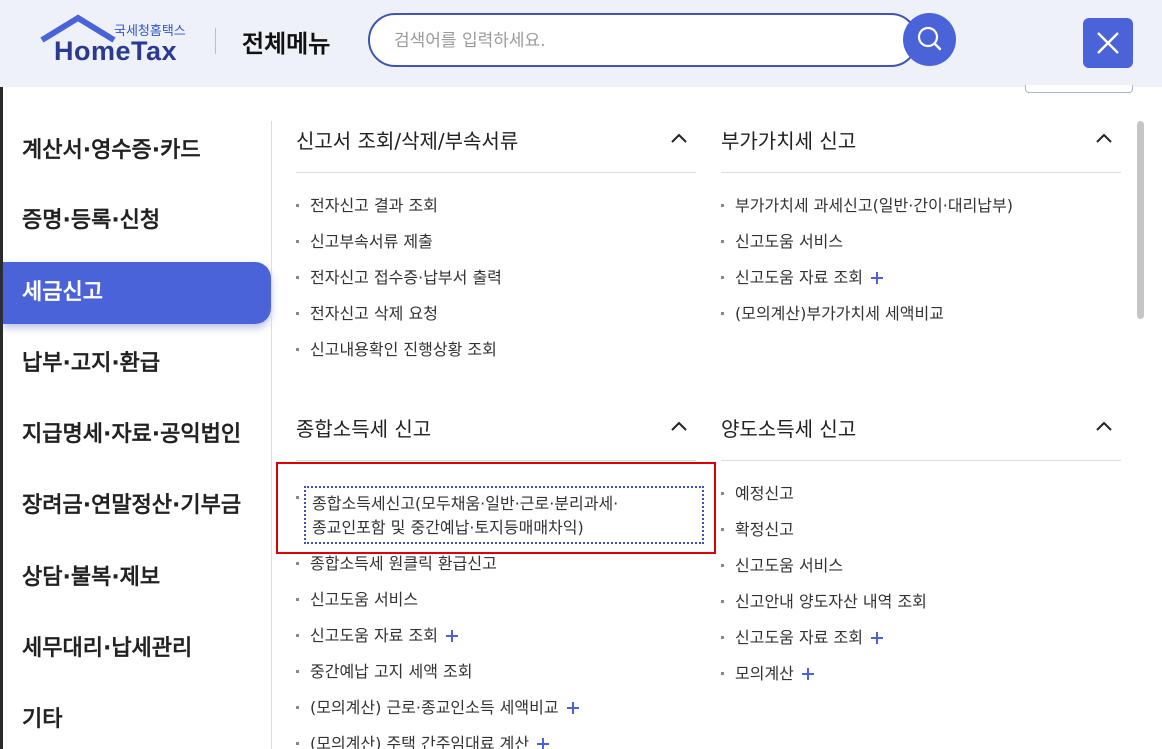 The height and width of the screenshot is (749, 1162). Describe the element at coordinates (116, 51) in the screenshot. I see `logo-wordmark: HomeTax` at that location.